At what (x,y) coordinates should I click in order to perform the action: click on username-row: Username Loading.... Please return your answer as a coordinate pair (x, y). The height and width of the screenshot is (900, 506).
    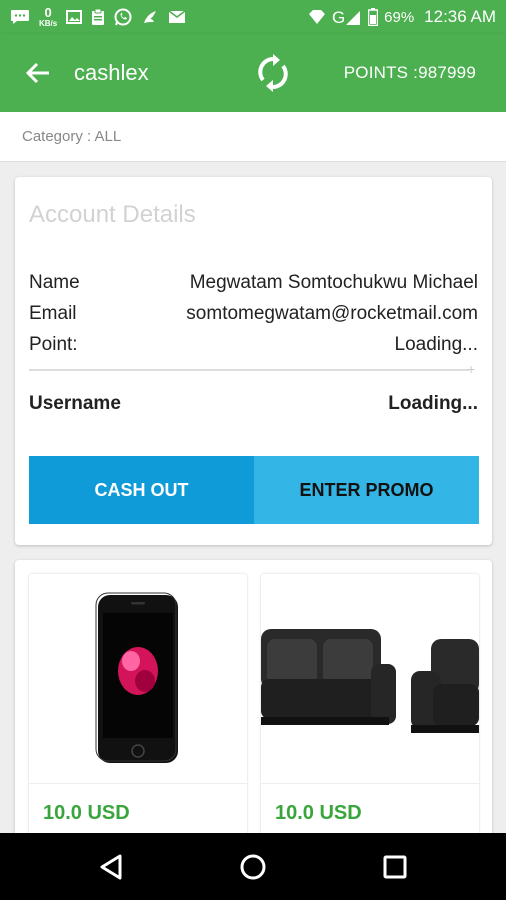
    Looking at the image, I should click on (253, 404).